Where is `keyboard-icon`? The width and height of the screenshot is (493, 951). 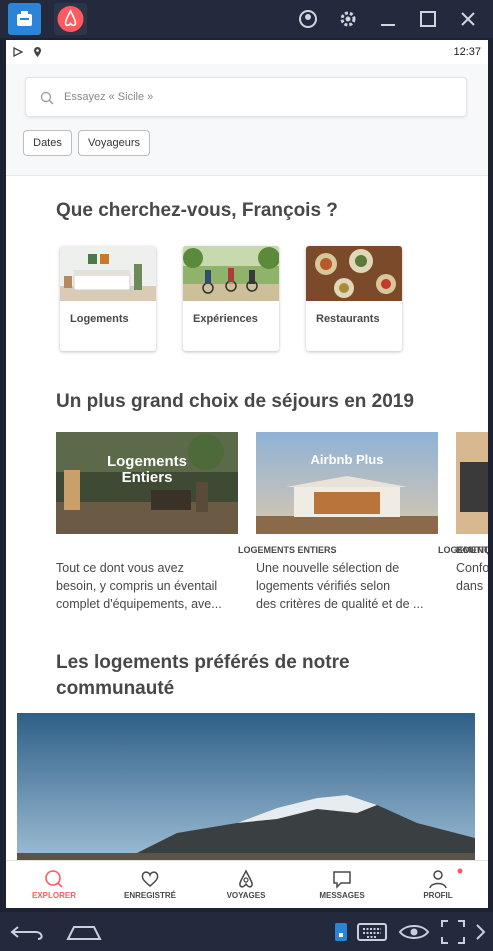
keyboard-icon is located at coordinates (372, 932).